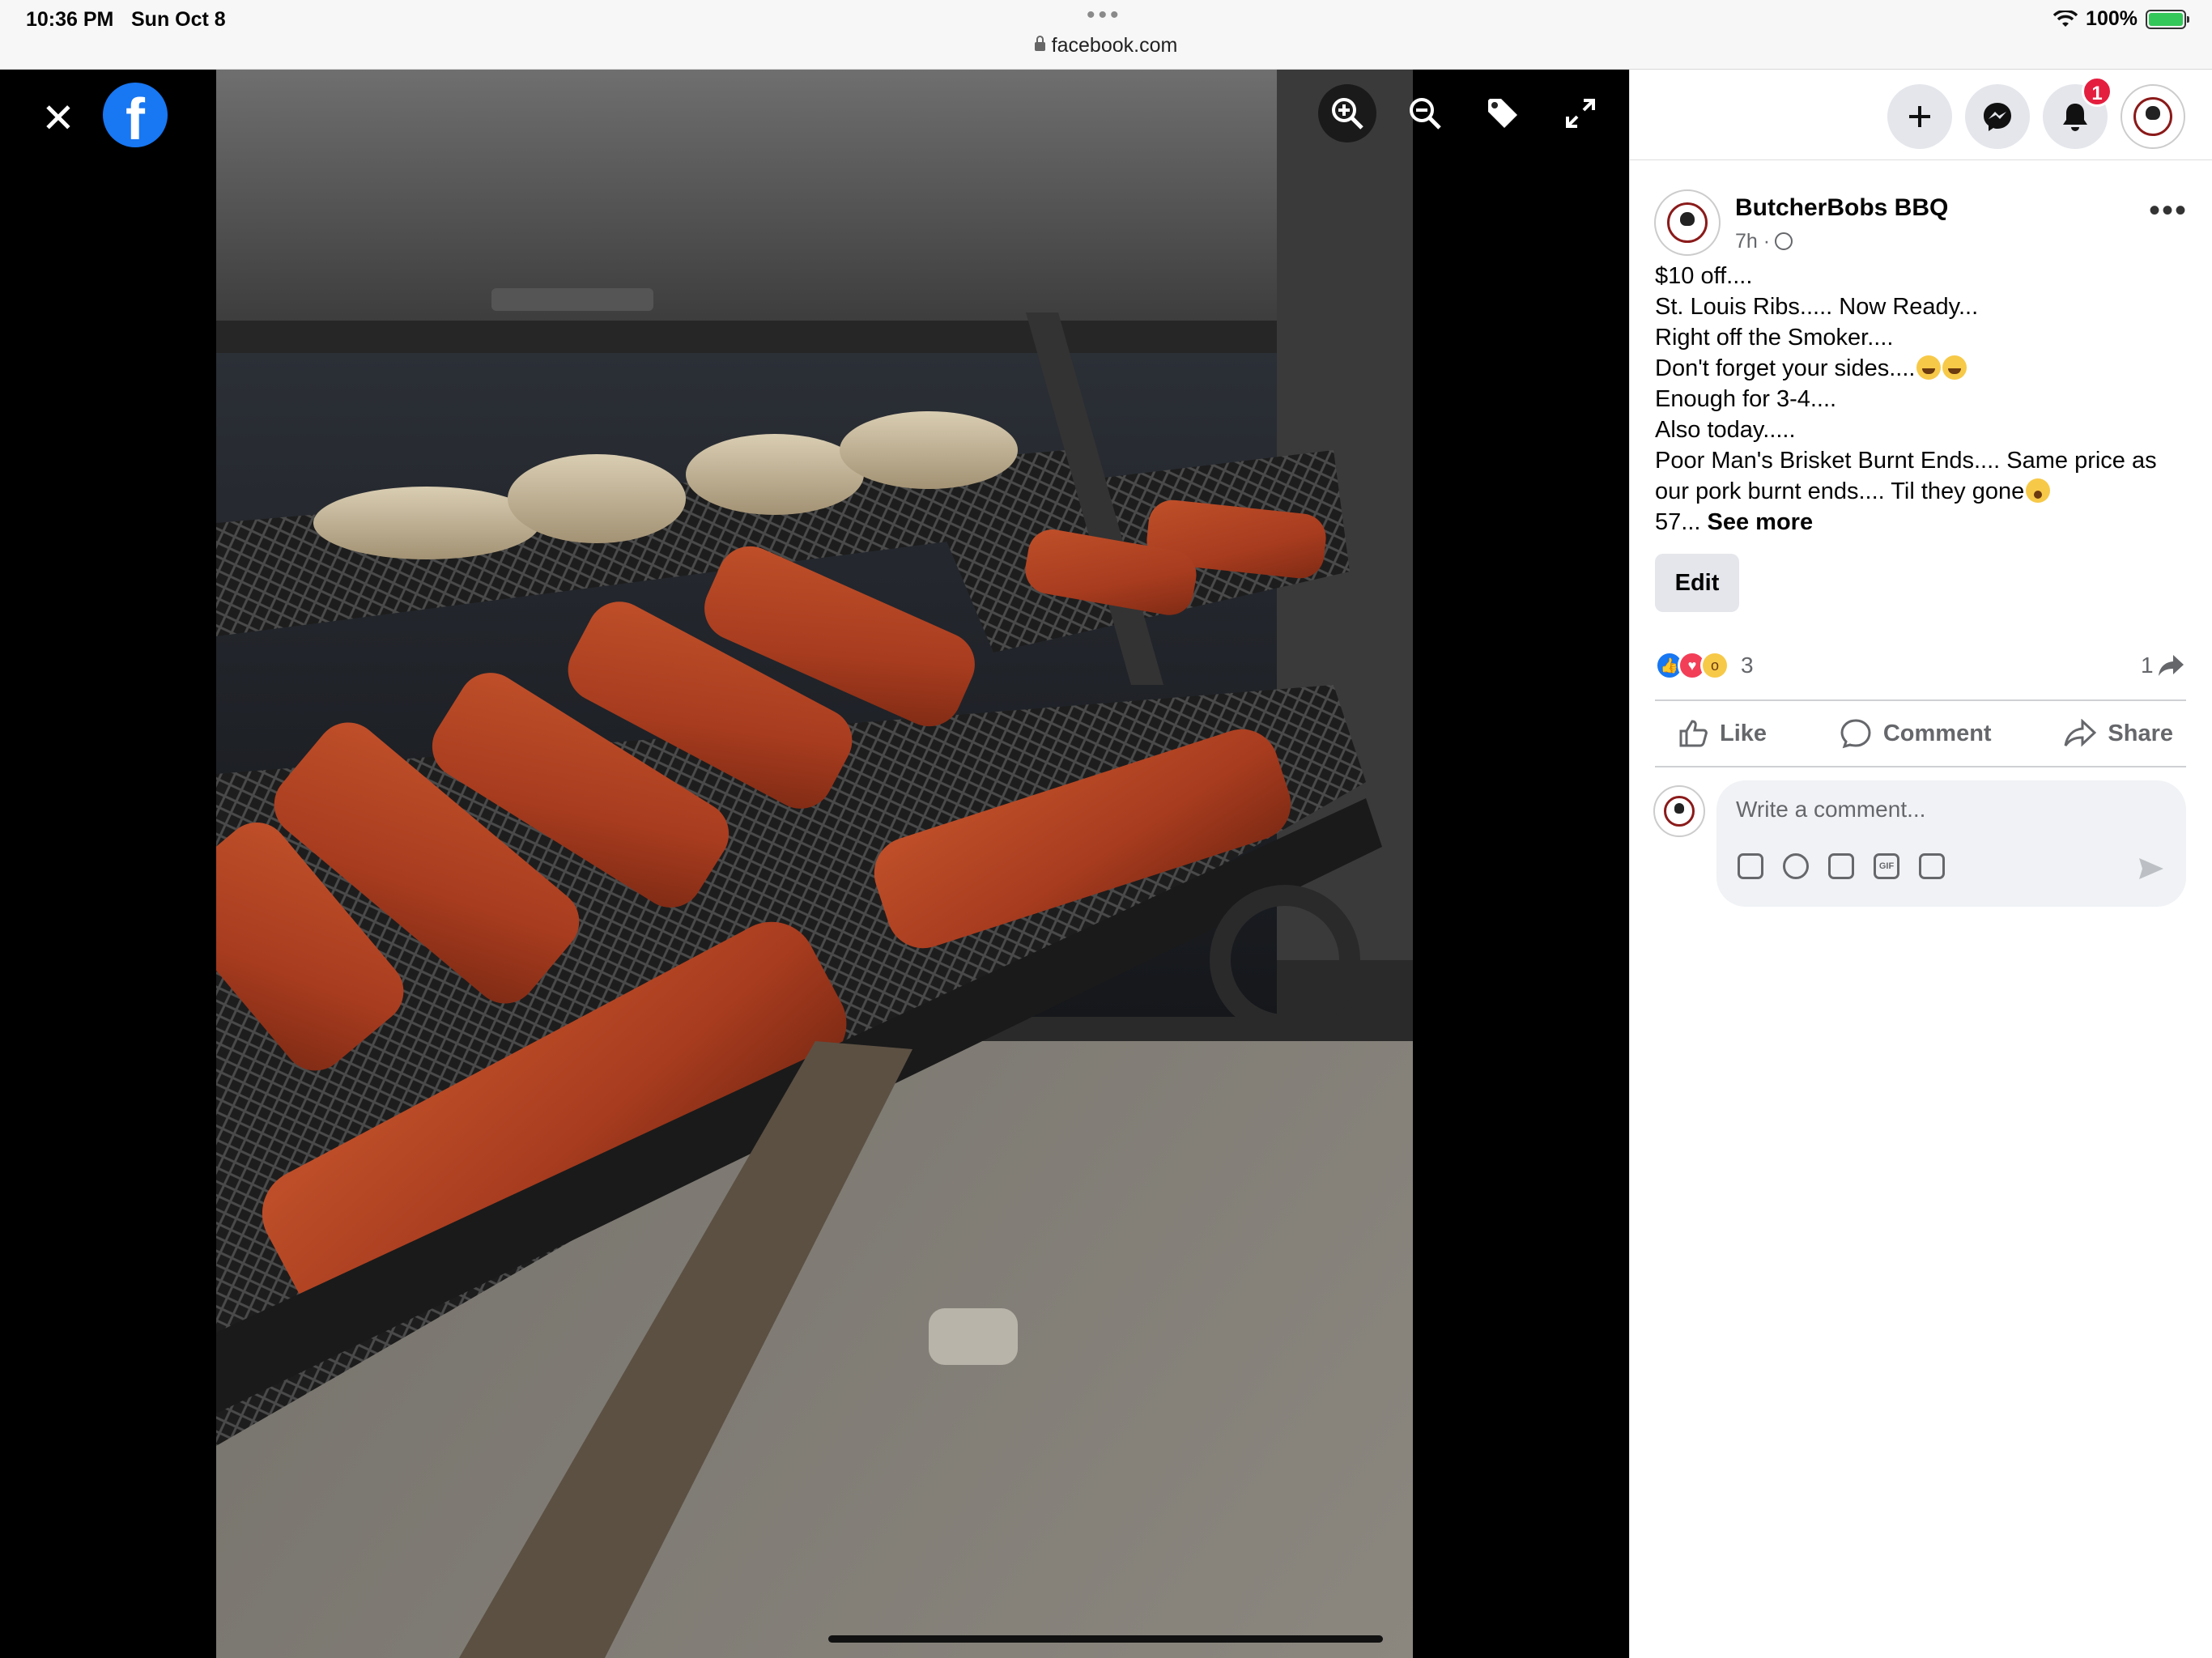  What do you see at coordinates (1104, 15) in the screenshot?
I see `multitasking-dots-icon: •••` at bounding box center [1104, 15].